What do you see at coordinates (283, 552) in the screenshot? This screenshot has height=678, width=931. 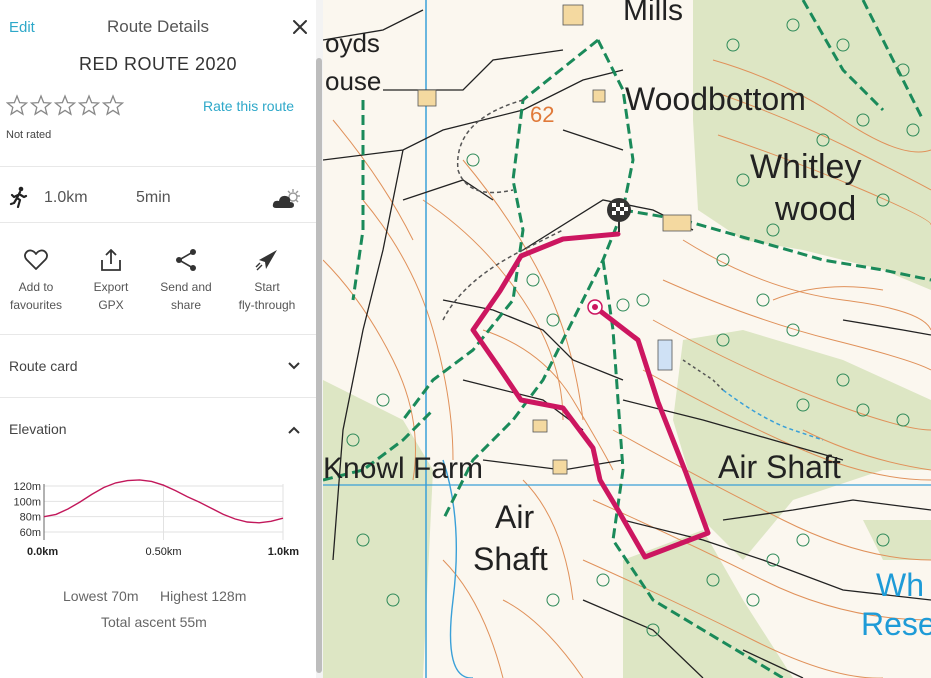 I see `x-tick-label: 1.0km` at bounding box center [283, 552].